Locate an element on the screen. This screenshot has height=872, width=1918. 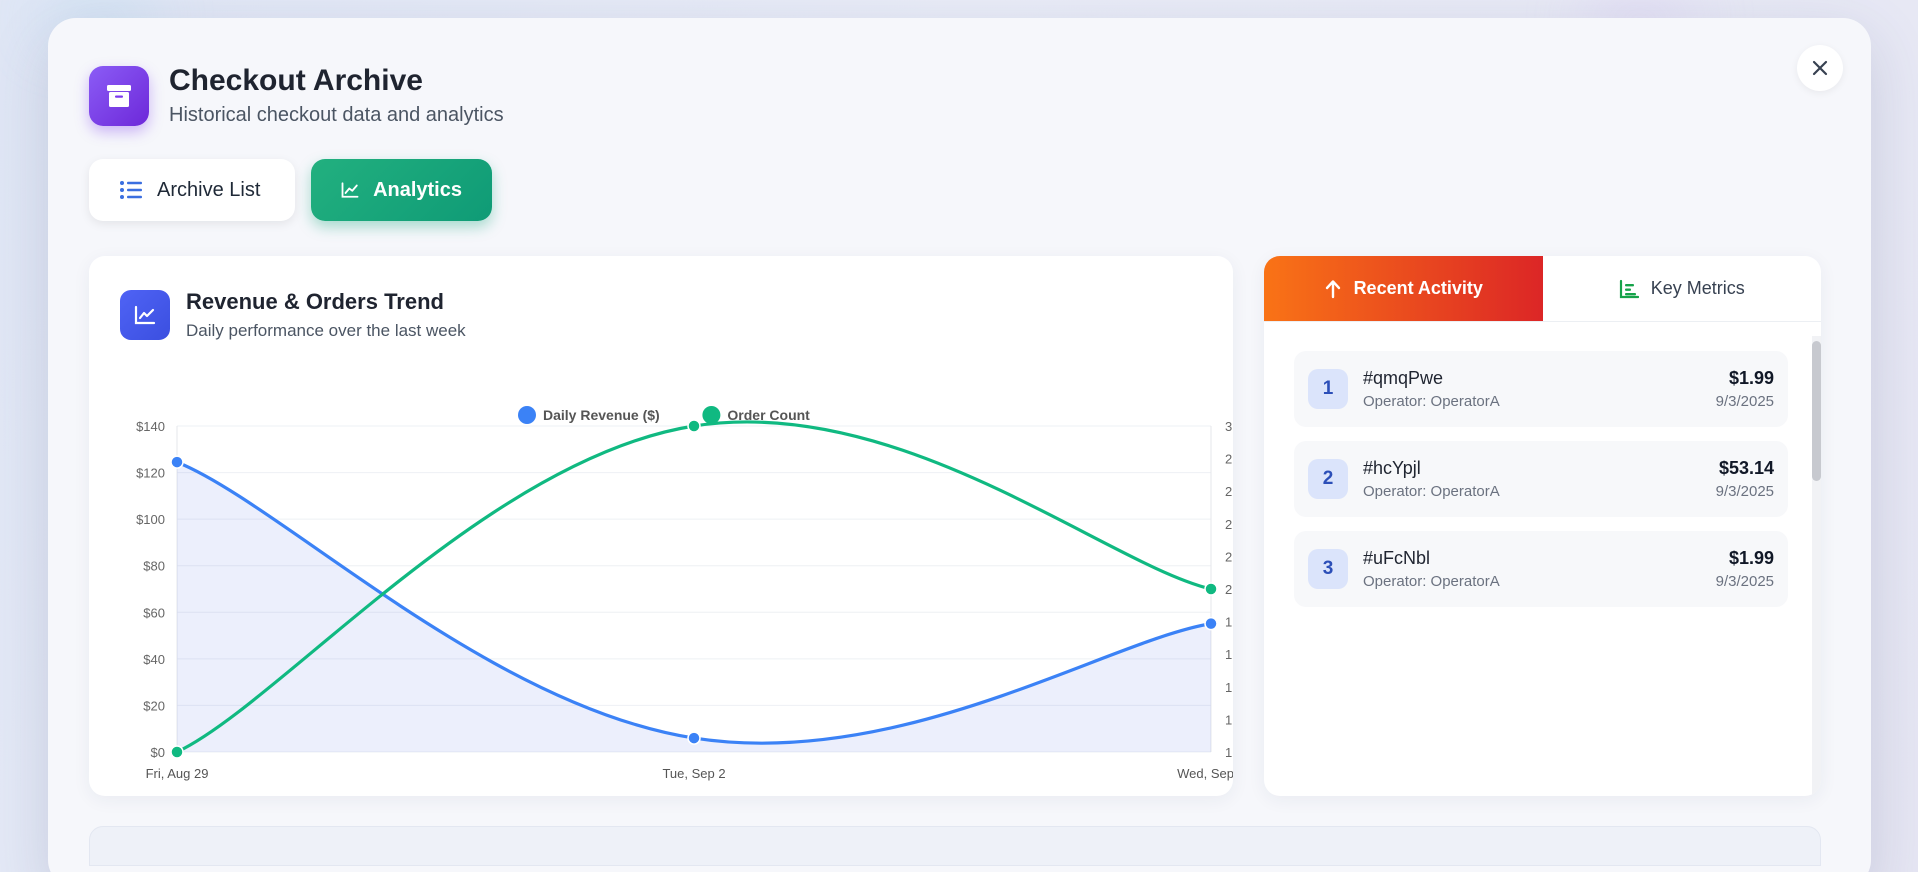
view-tabs: Archive List Analytics is located at coordinates (290, 190).